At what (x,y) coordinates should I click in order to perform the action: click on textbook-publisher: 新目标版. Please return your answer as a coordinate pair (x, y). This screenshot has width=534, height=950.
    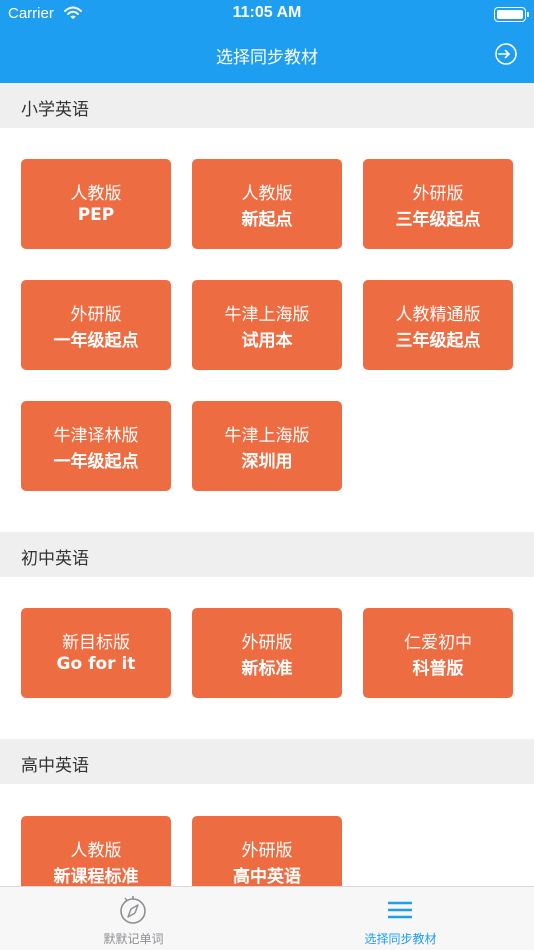
    Looking at the image, I should click on (96, 643).